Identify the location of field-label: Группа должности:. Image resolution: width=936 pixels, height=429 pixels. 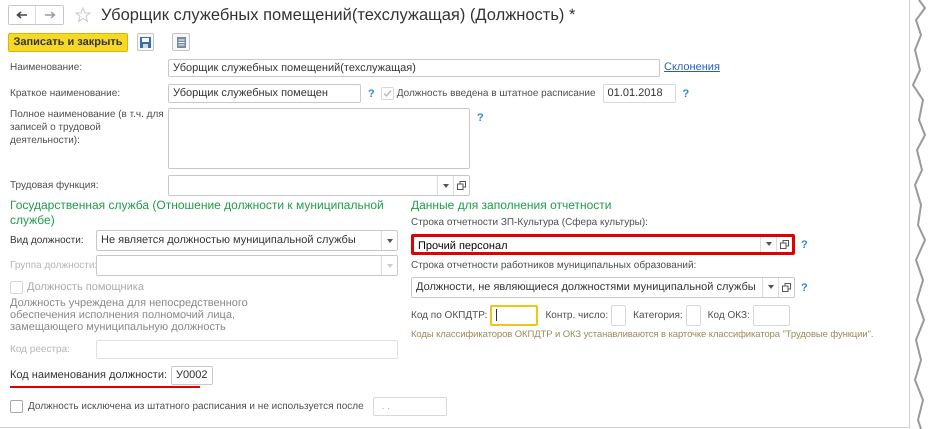
(53, 266).